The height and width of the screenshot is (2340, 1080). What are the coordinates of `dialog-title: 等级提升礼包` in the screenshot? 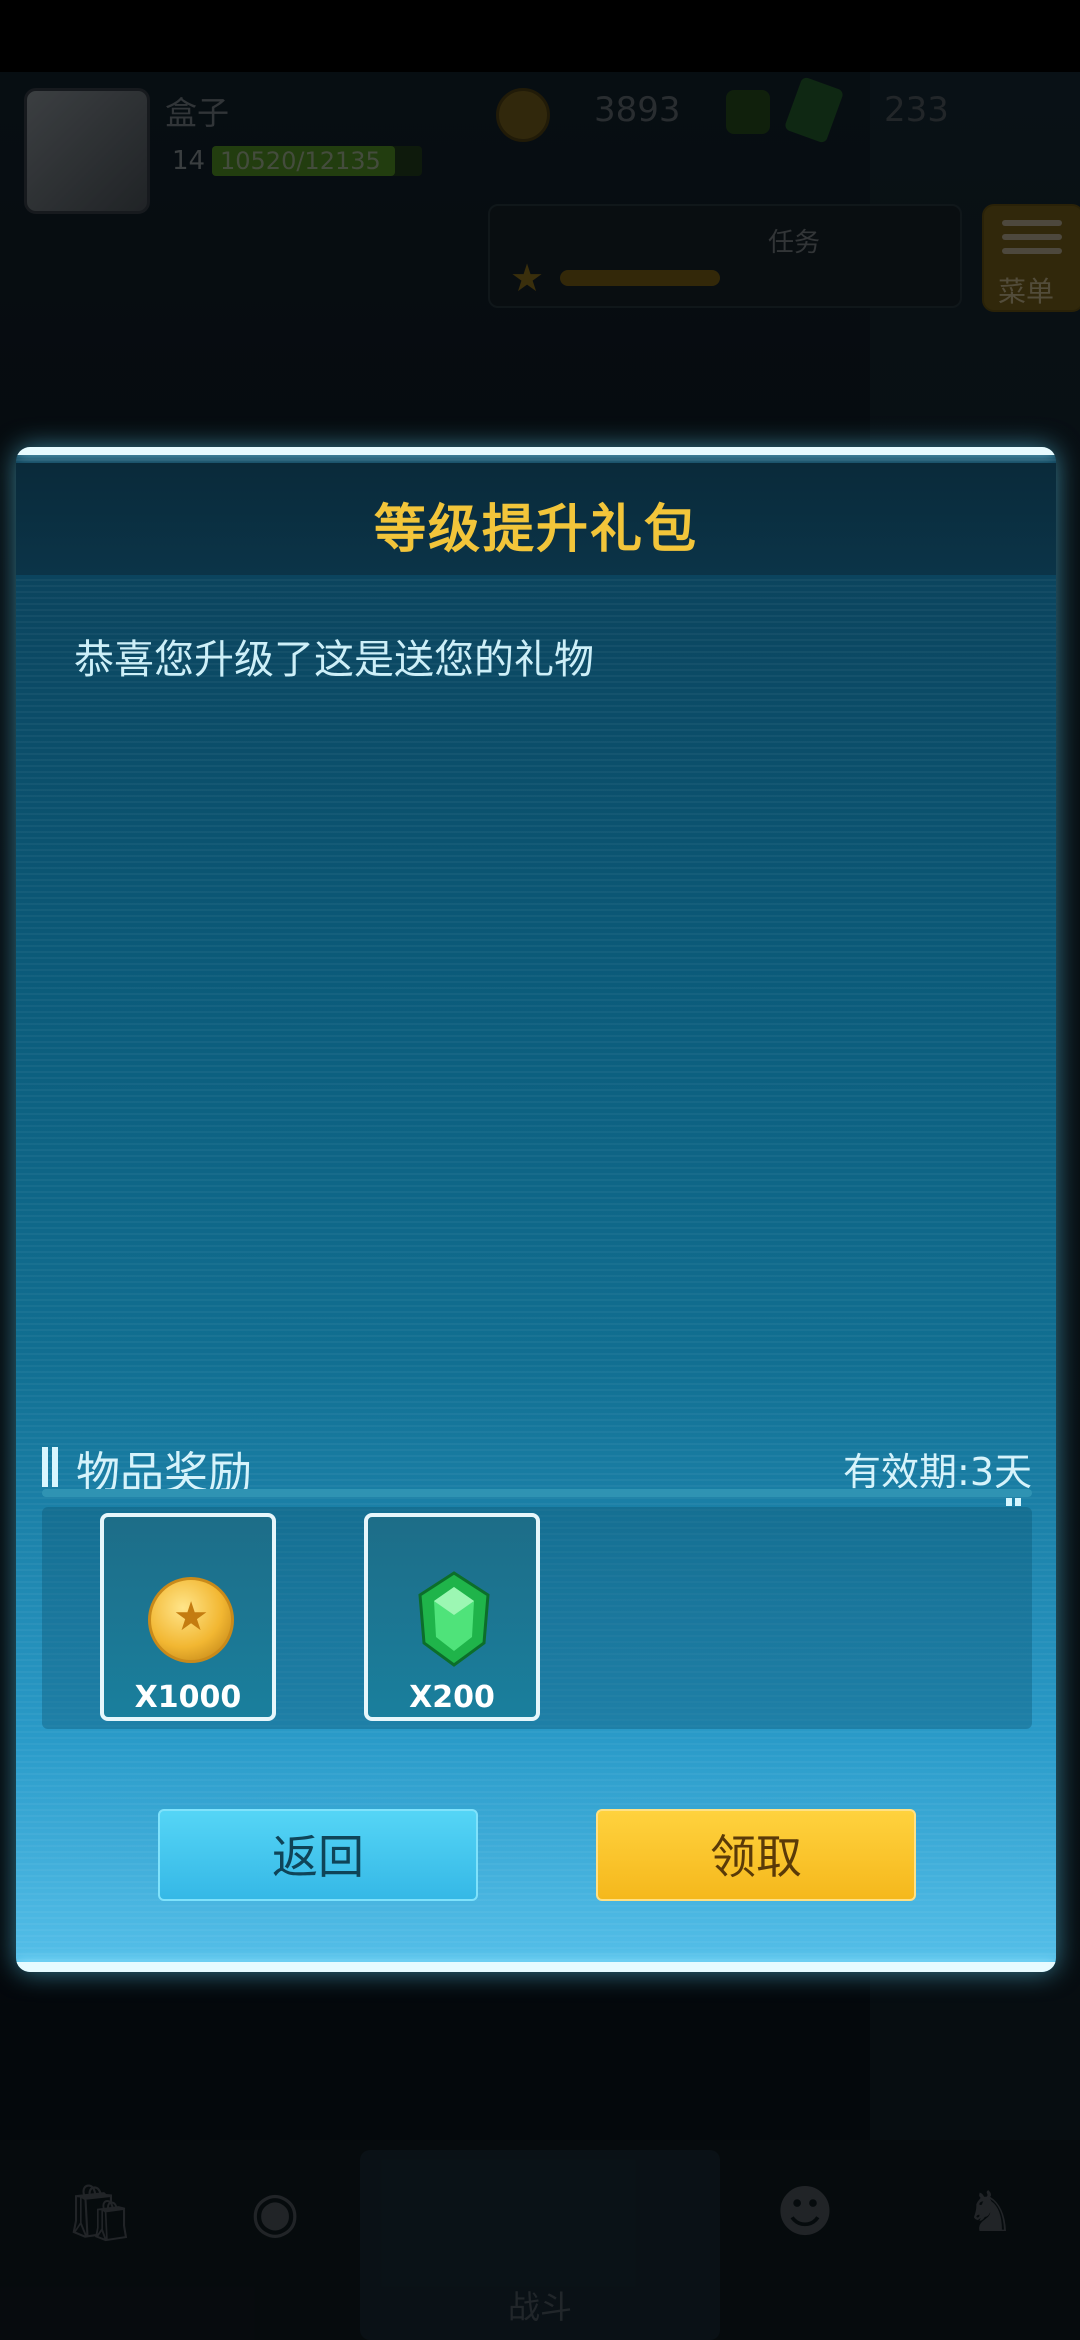 It's located at (535, 530).